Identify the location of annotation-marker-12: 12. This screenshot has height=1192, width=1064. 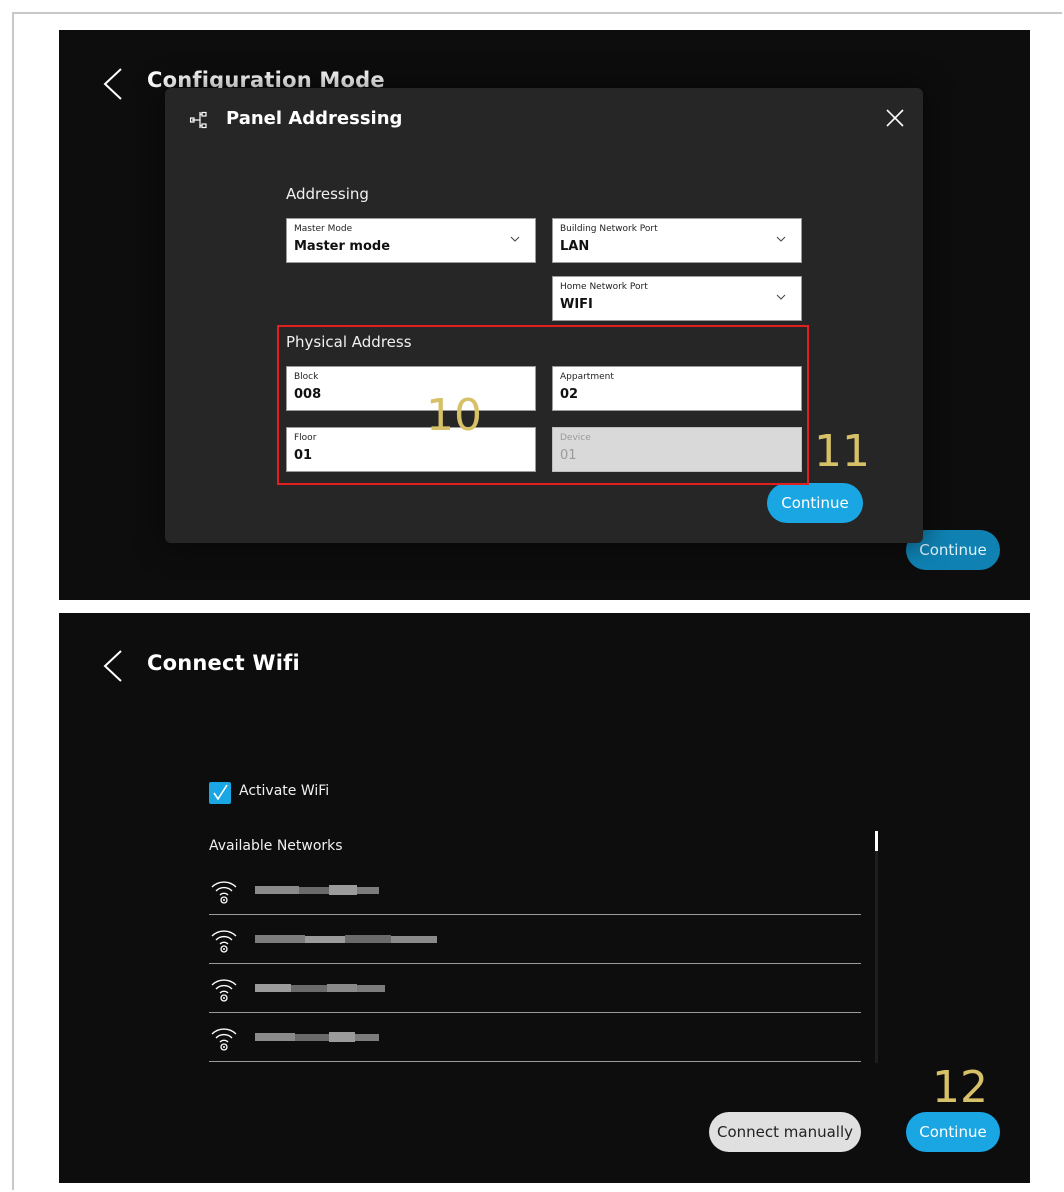
(960, 1087).